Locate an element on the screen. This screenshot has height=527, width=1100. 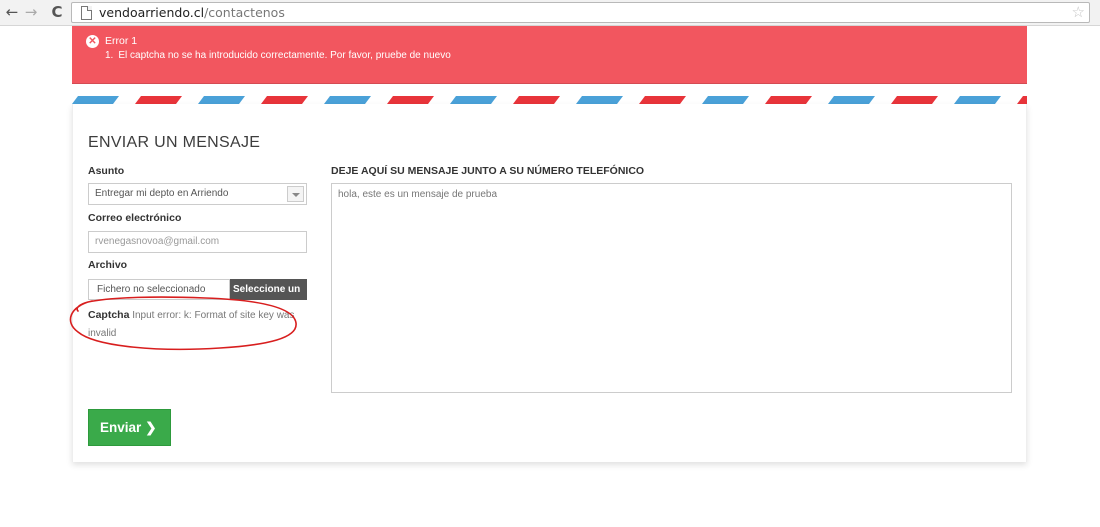
error-close-icon: ✕ is located at coordinates (92, 41).